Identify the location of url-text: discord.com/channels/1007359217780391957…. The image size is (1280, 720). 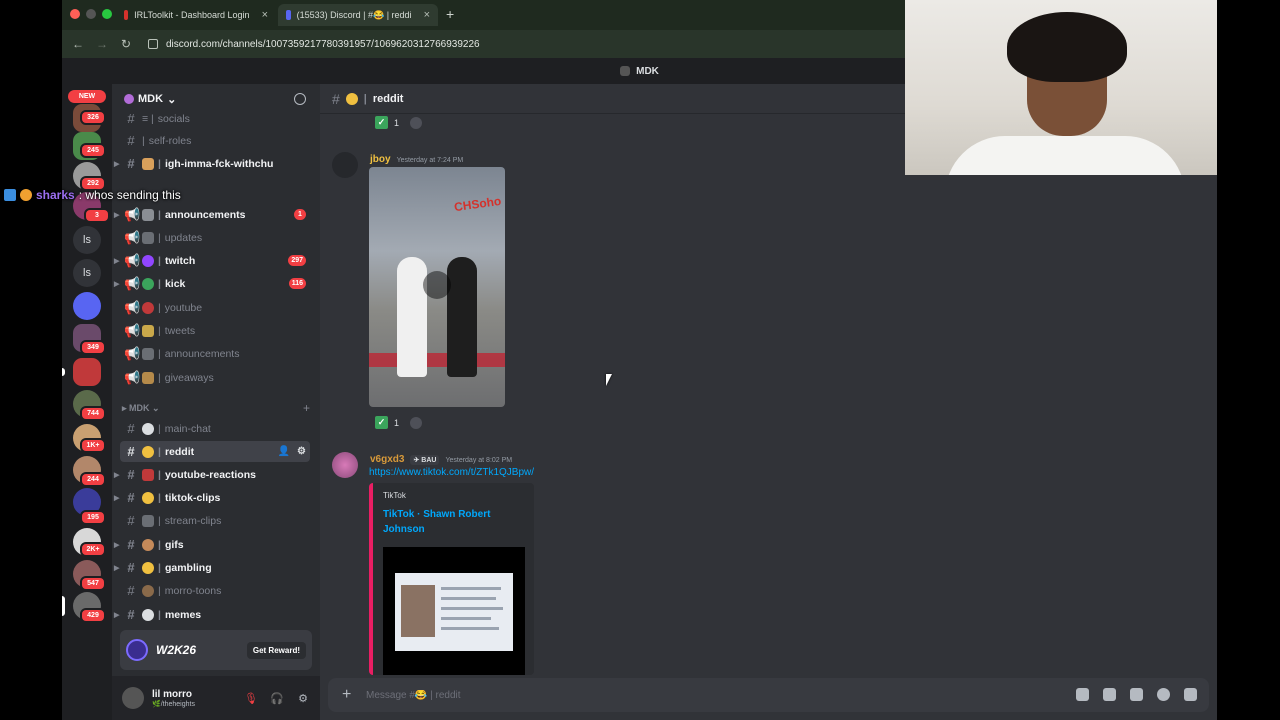
(323, 44).